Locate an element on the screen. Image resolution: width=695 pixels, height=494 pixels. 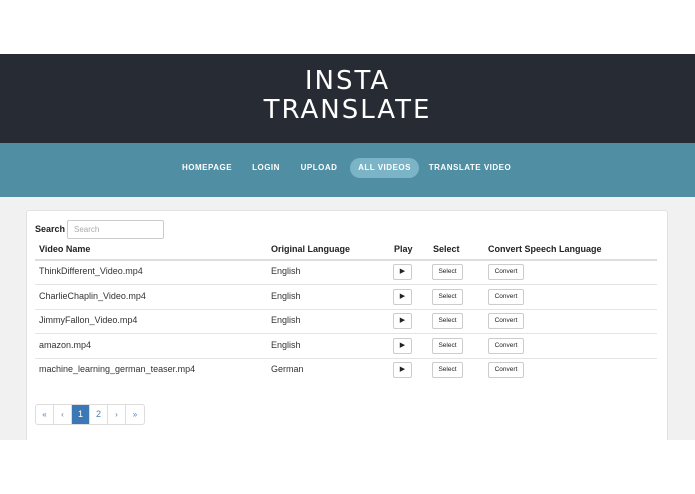
site-logo-line1: INSTA is located at coordinates (347, 81).